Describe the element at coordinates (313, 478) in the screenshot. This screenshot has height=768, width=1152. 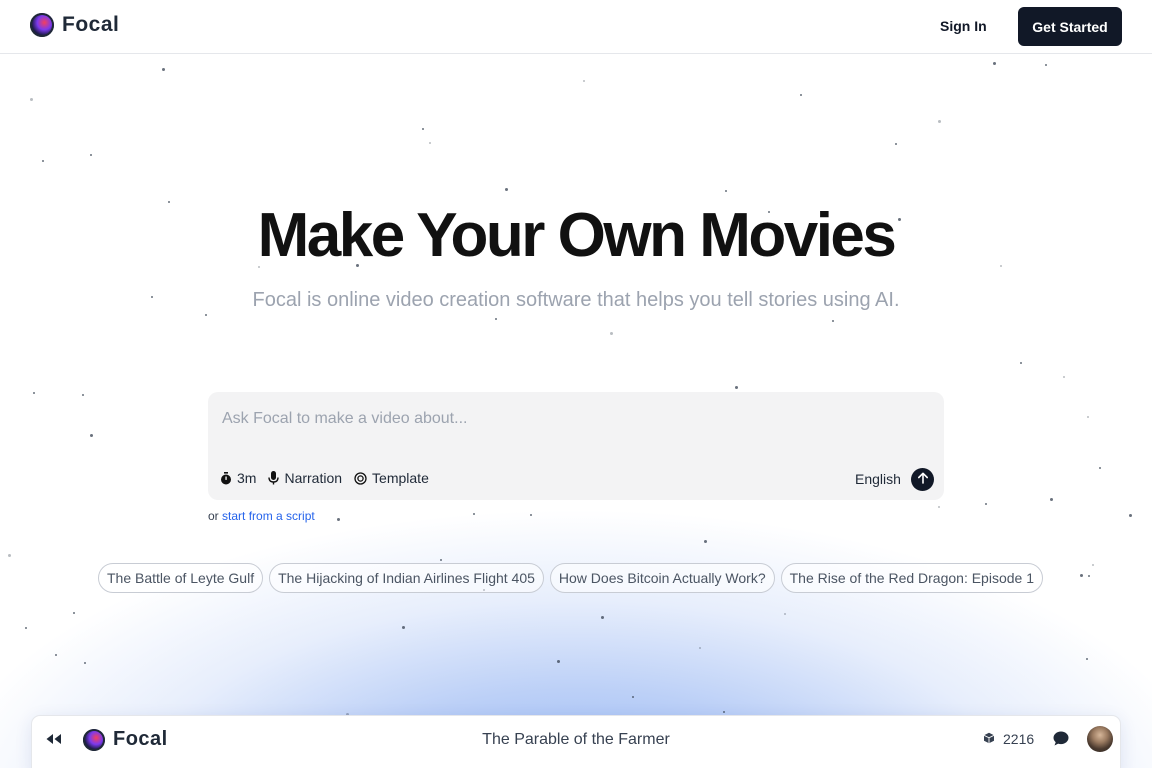
I see `narration-label: Narration` at that location.